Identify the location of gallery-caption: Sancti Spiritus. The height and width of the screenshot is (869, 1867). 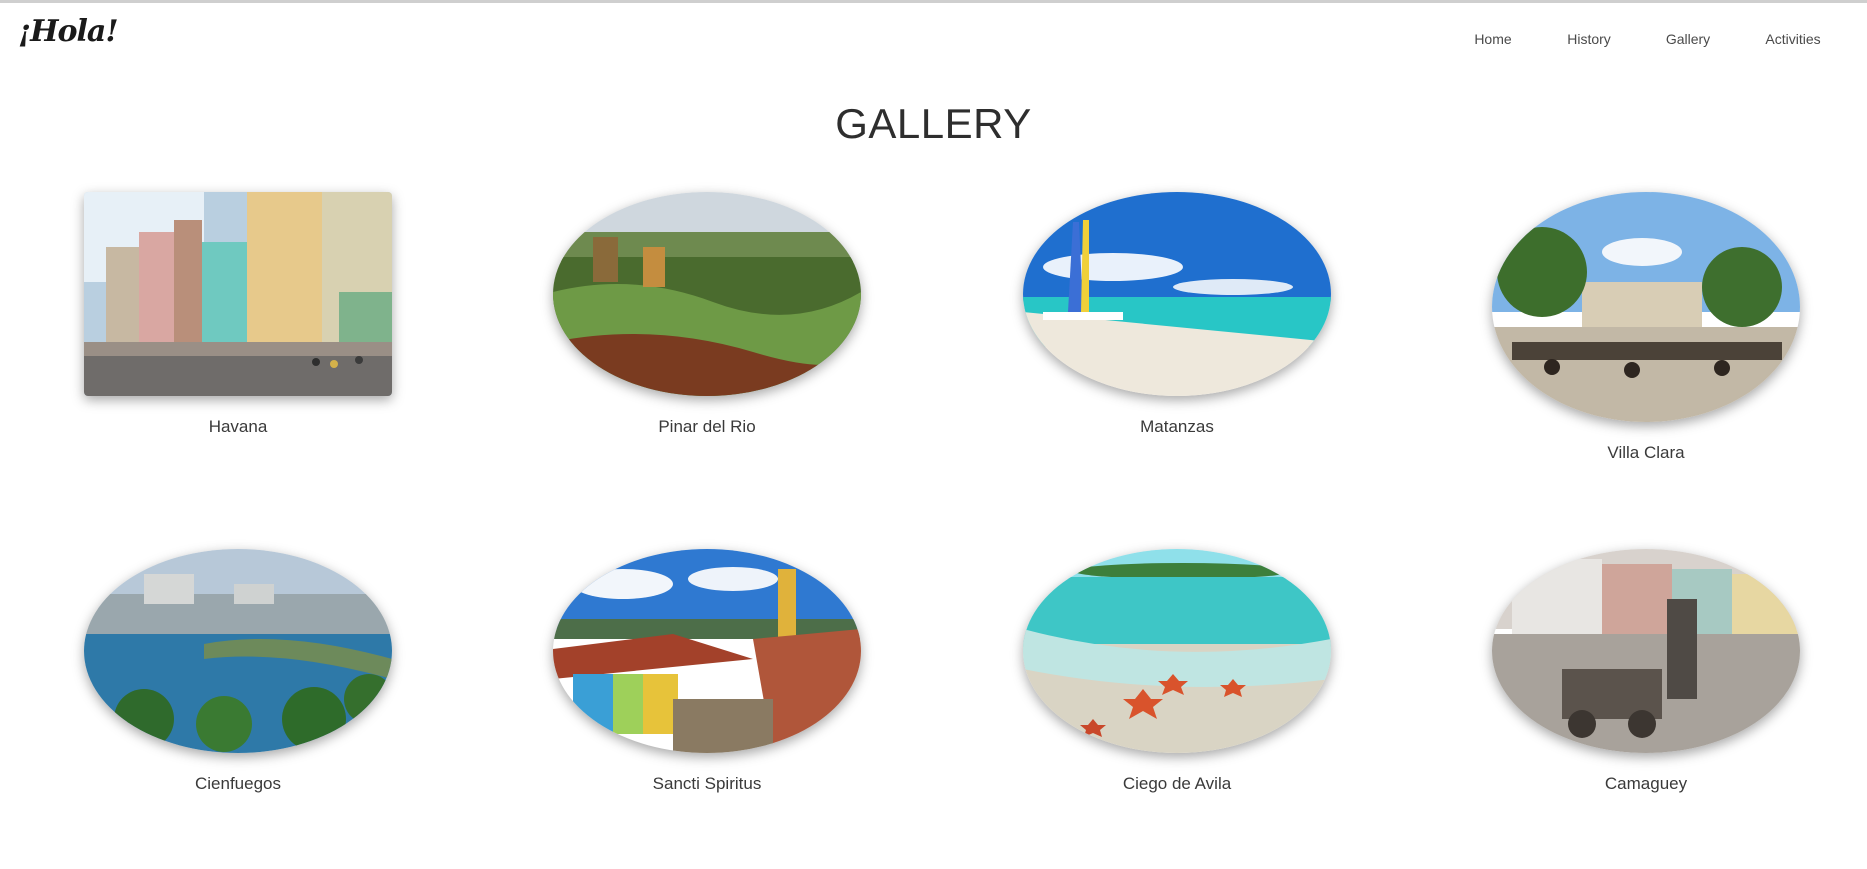
(707, 783).